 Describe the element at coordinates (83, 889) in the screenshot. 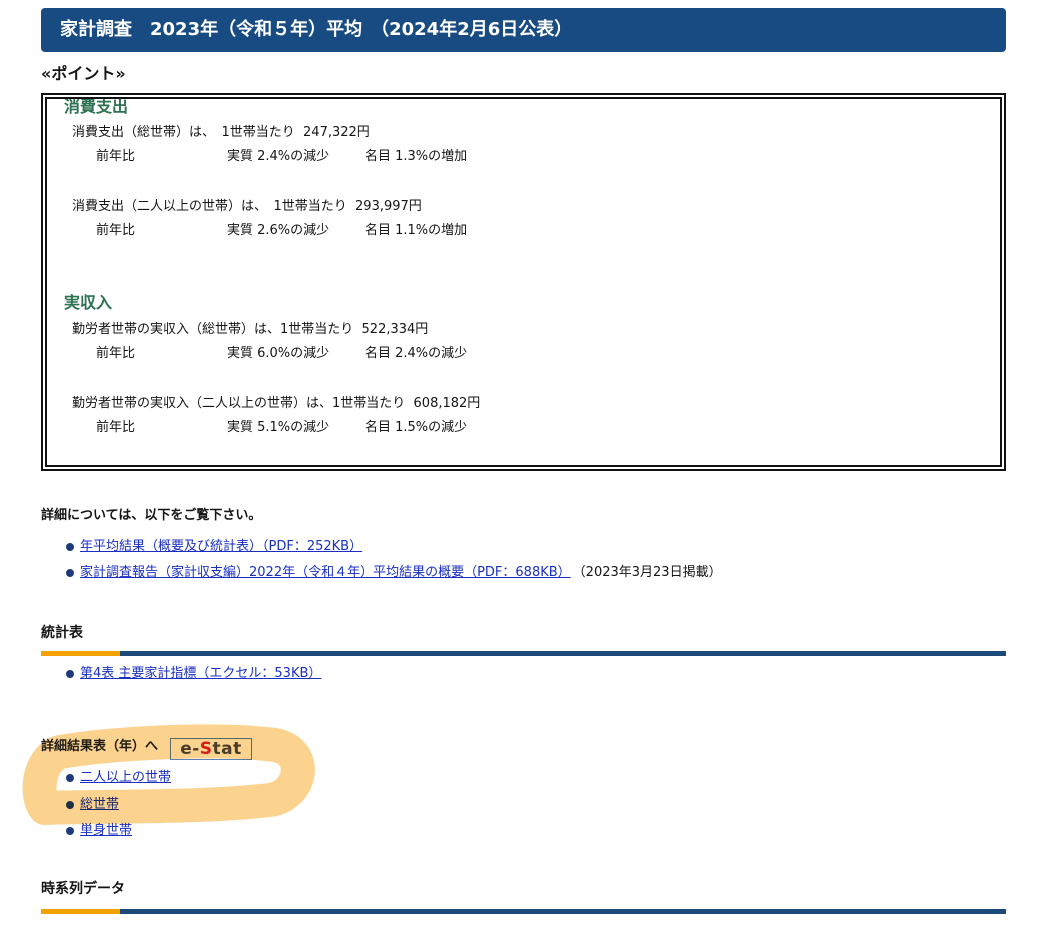

I see `section-heading-timeseries: 時系列データ` at that location.